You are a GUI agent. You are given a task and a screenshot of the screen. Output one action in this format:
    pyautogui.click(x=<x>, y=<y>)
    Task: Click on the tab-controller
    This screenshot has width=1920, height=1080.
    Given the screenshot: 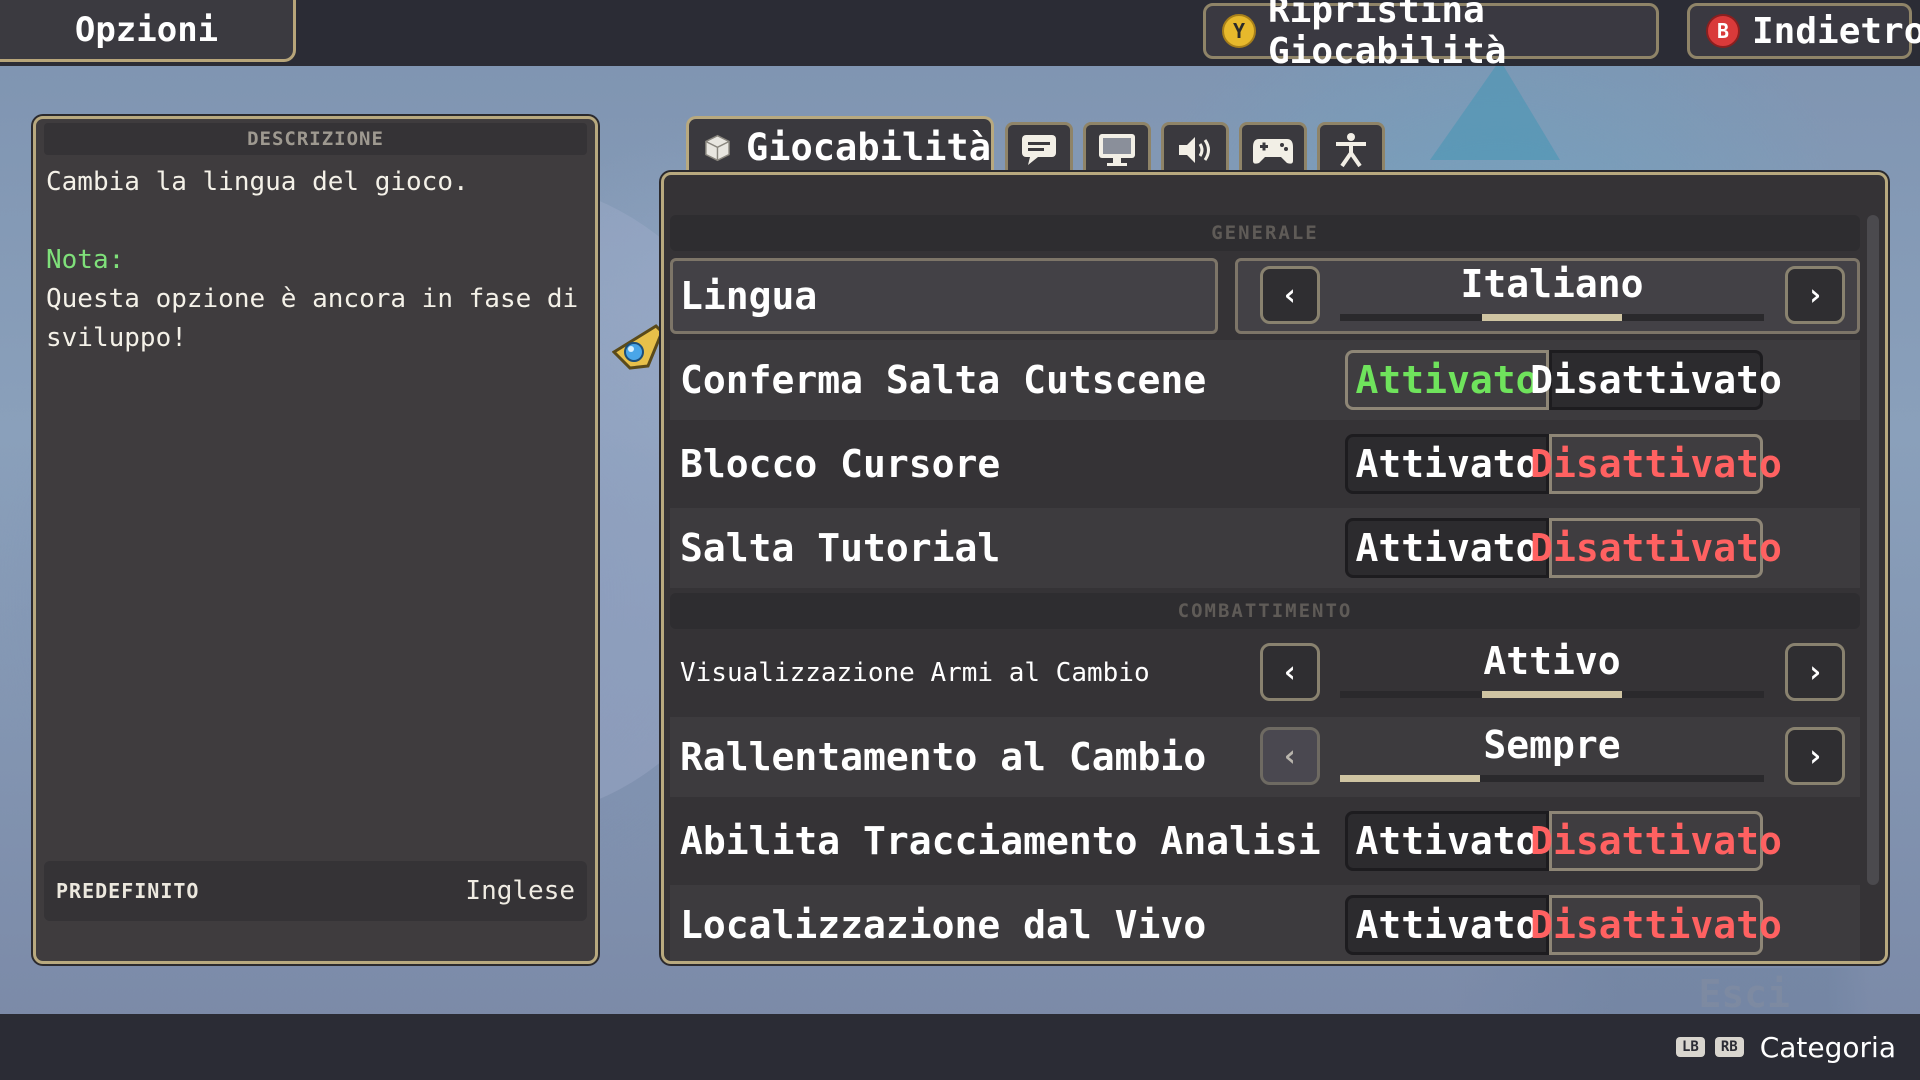 What is the action you would take?
    pyautogui.click(x=1273, y=148)
    